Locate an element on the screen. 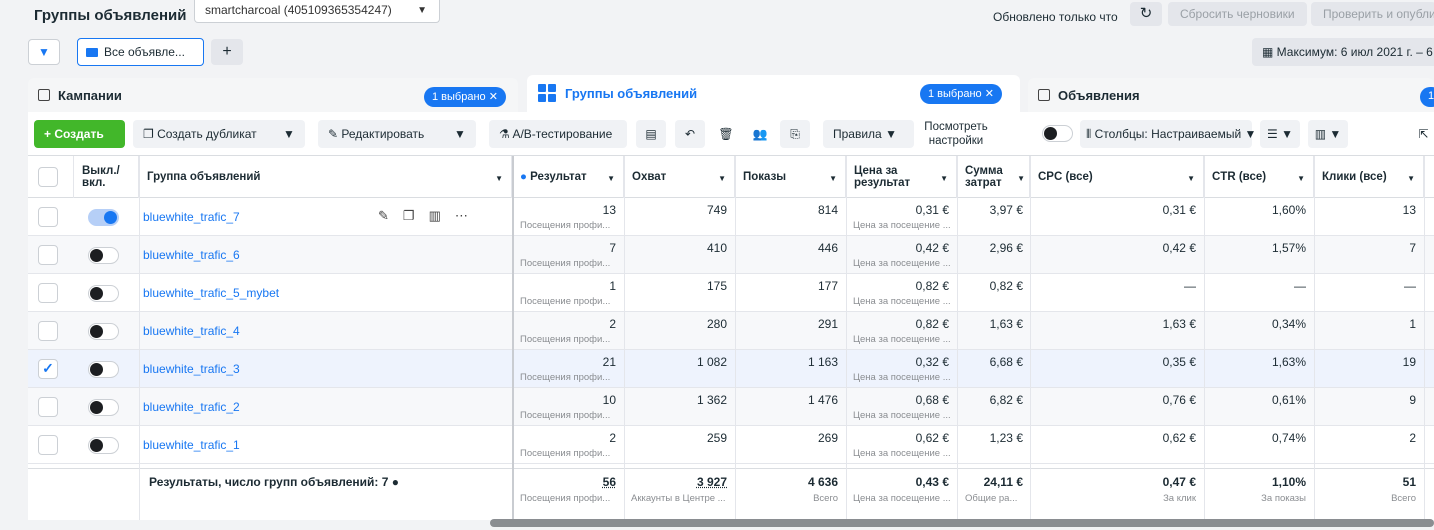  cell-ctr: 1,63% is located at coordinates (1288, 362).